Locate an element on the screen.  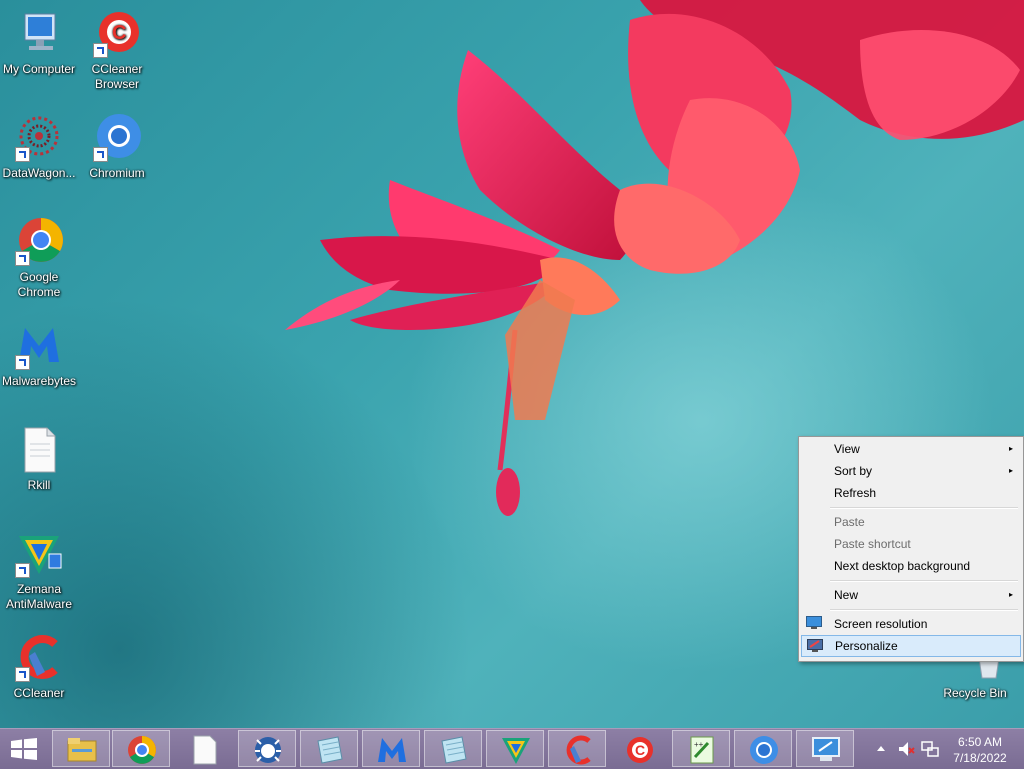
taskbar-spybot is located at coordinates (267, 748).